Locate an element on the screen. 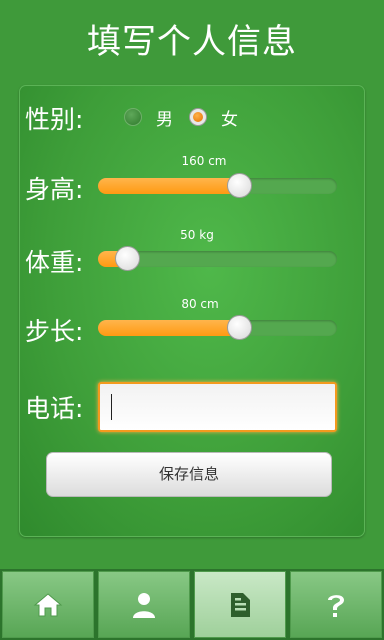  tab-info is located at coordinates (240, 604).